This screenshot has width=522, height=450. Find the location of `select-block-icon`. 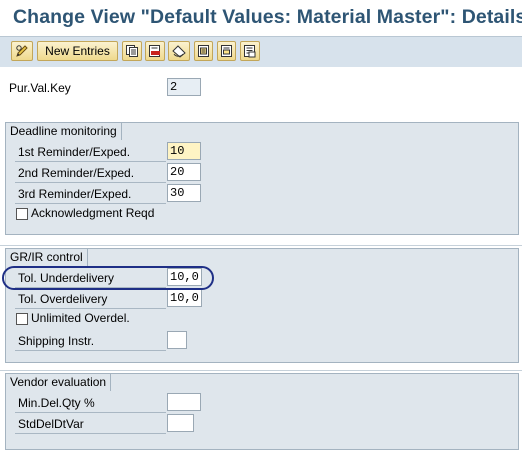

select-block-icon is located at coordinates (227, 51).